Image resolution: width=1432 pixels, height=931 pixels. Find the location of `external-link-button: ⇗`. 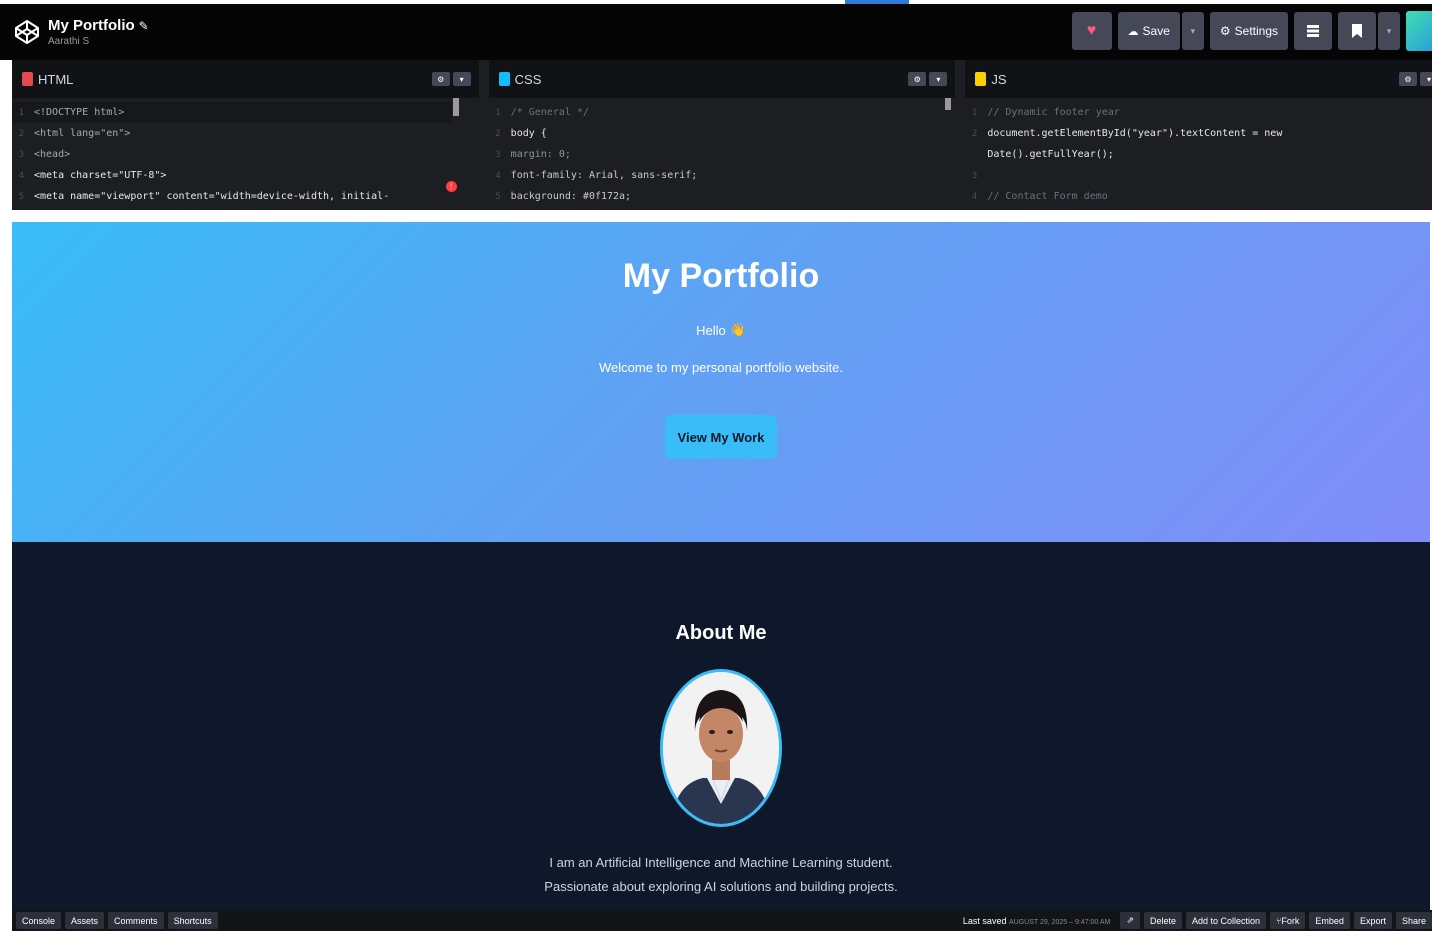

external-link-button: ⇗ is located at coordinates (1130, 920).